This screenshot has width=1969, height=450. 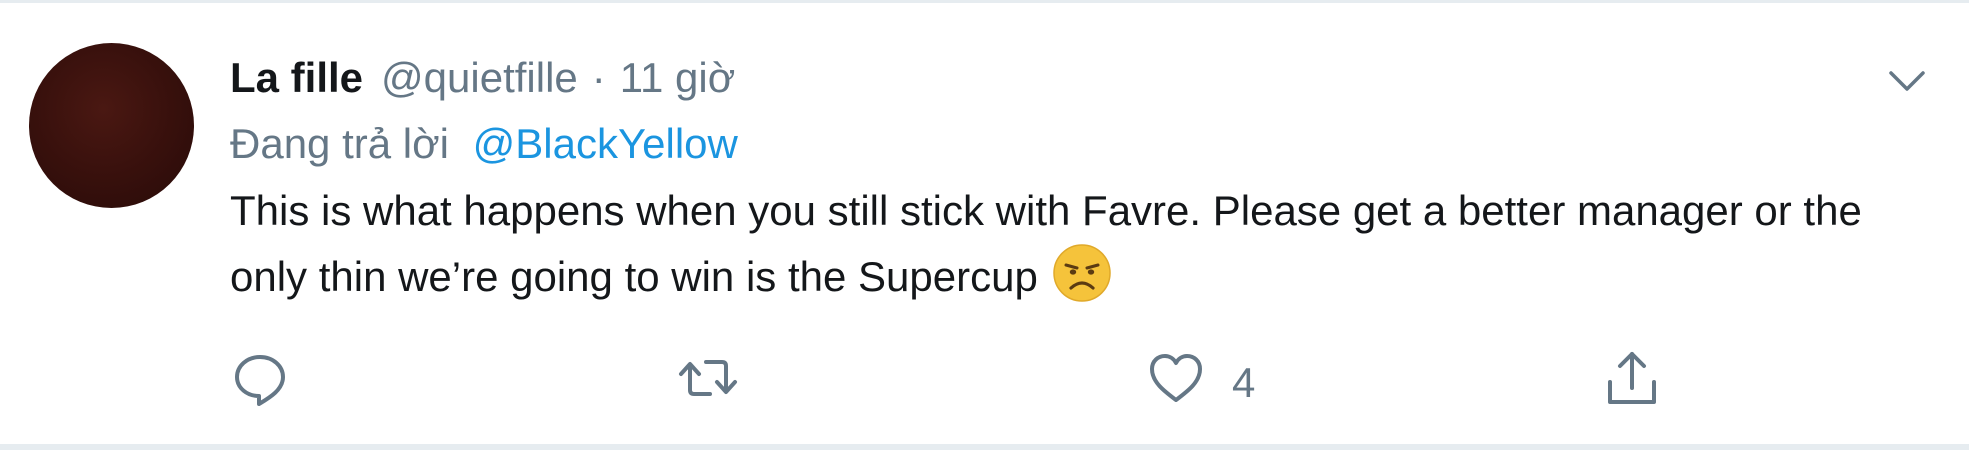 What do you see at coordinates (1069, 144) in the screenshot?
I see `replying-to-line: Đang trả lời @BlackYellow` at bounding box center [1069, 144].